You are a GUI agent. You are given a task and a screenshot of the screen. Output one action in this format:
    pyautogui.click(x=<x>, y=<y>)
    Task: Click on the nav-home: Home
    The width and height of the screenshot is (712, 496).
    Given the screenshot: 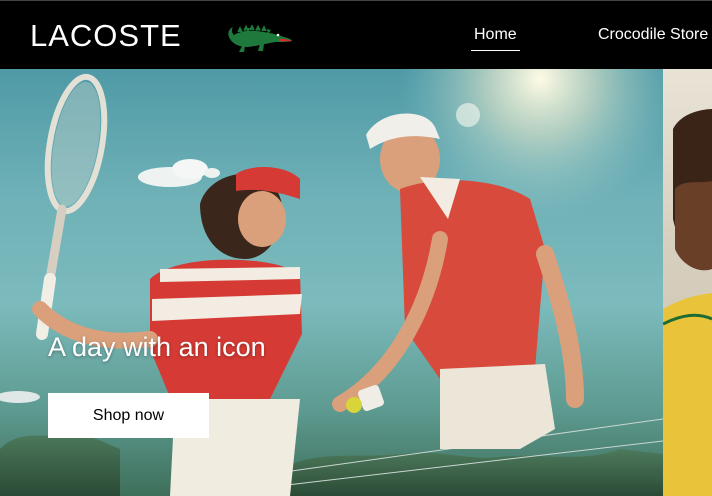 What is the action you would take?
    pyautogui.click(x=495, y=38)
    